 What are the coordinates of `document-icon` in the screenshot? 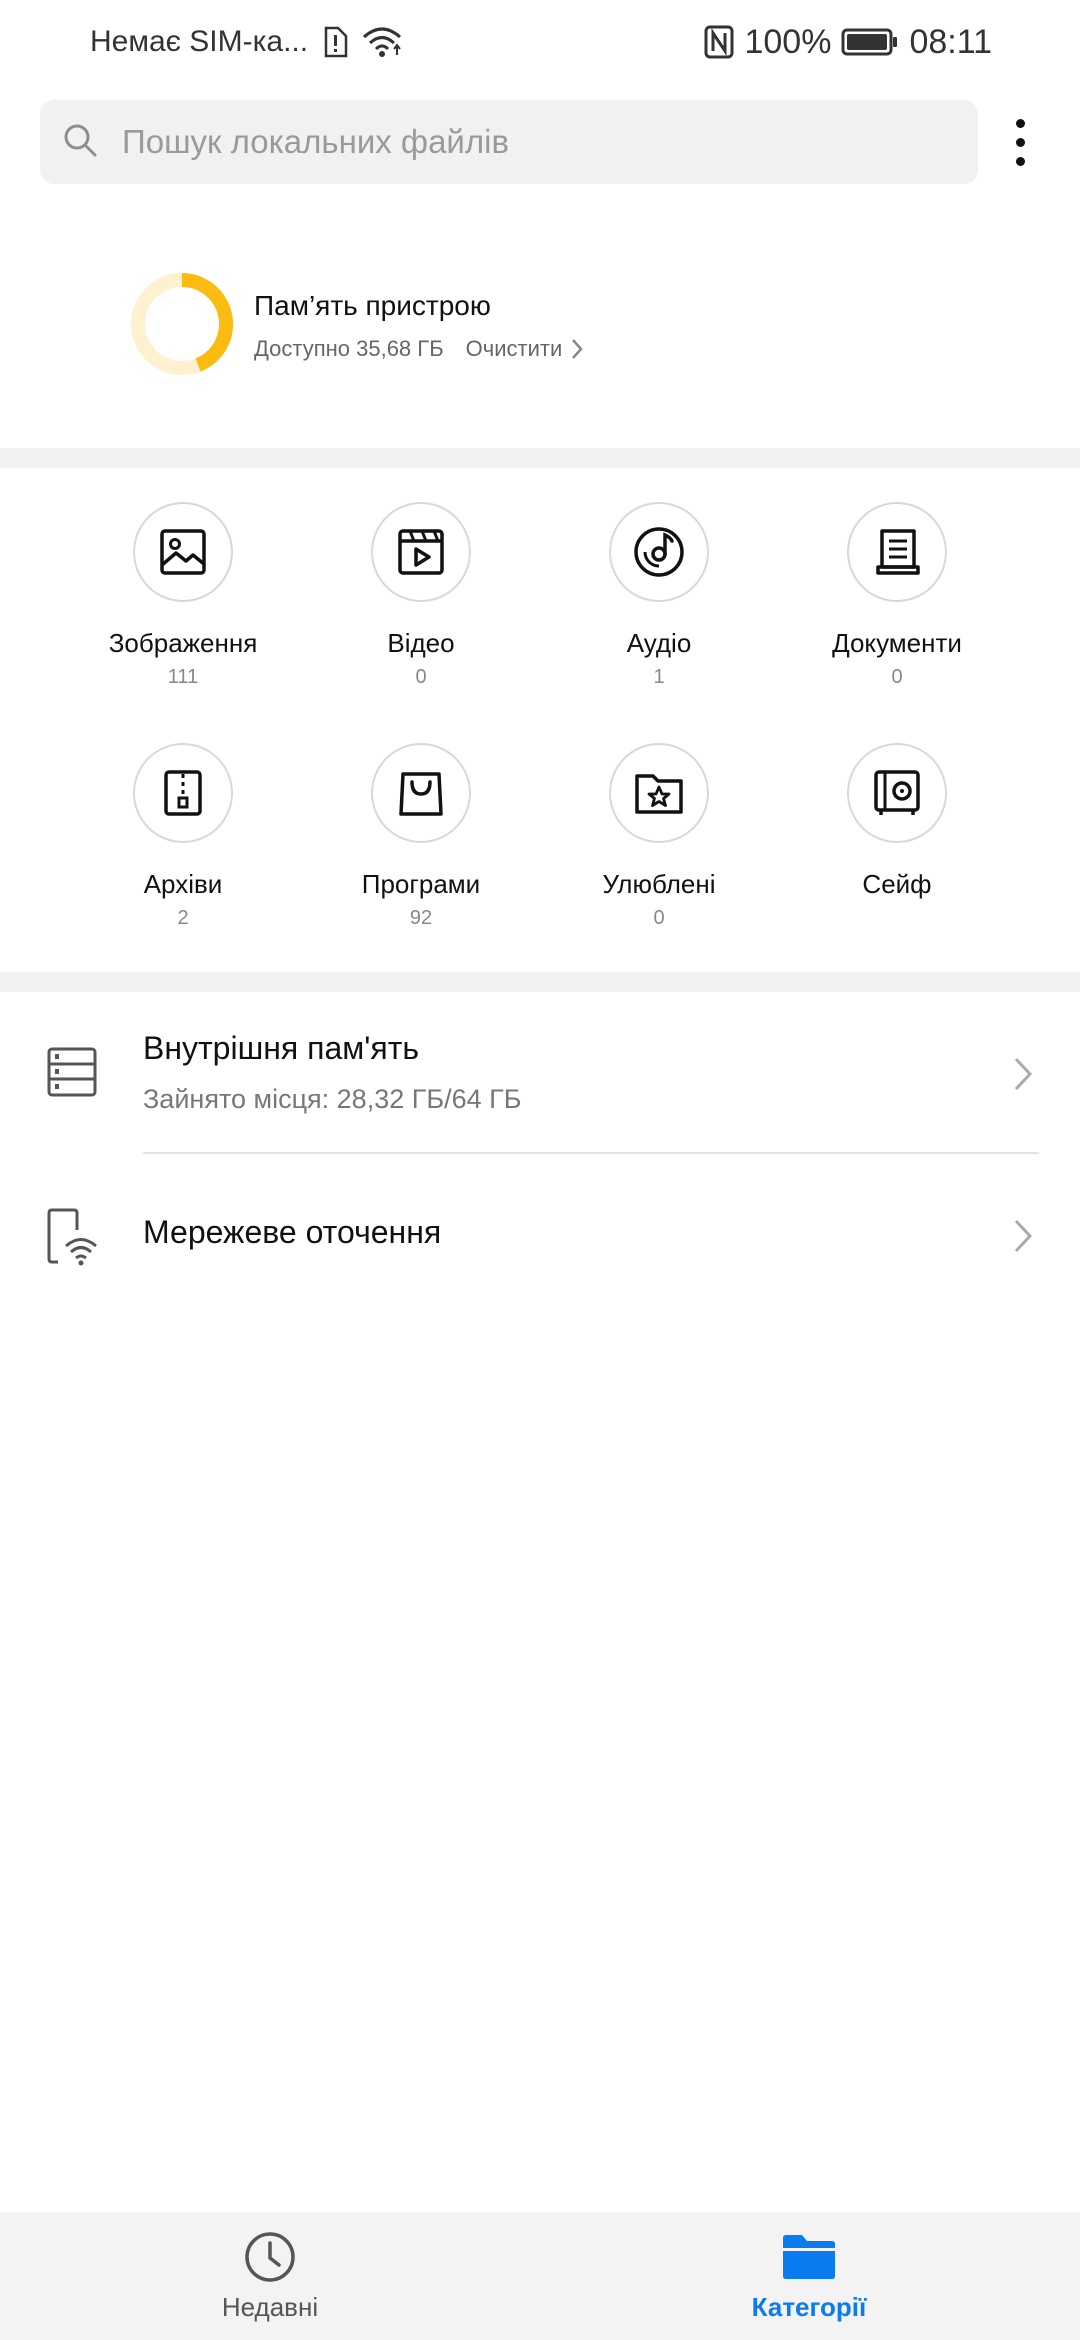 It's located at (898, 552).